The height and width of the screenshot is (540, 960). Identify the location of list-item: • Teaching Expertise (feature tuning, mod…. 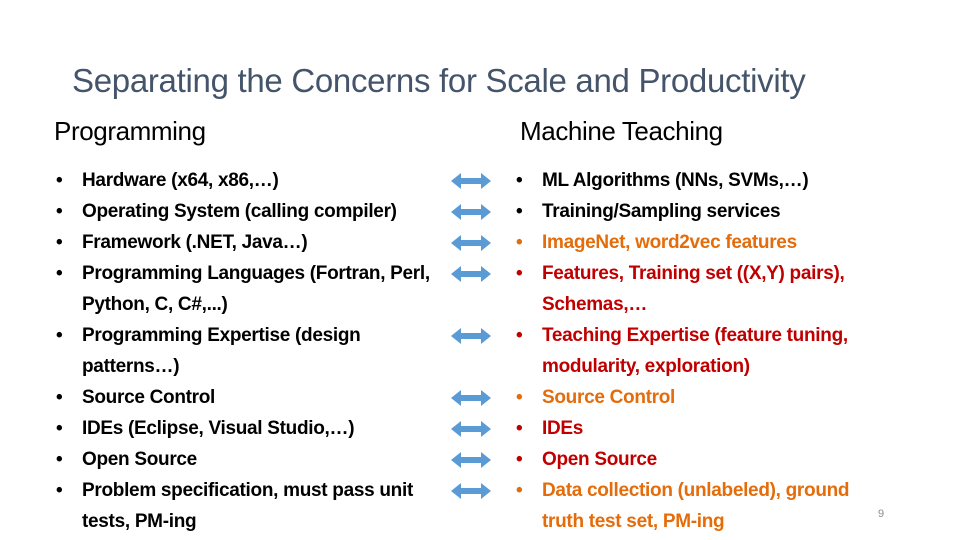
(704, 351).